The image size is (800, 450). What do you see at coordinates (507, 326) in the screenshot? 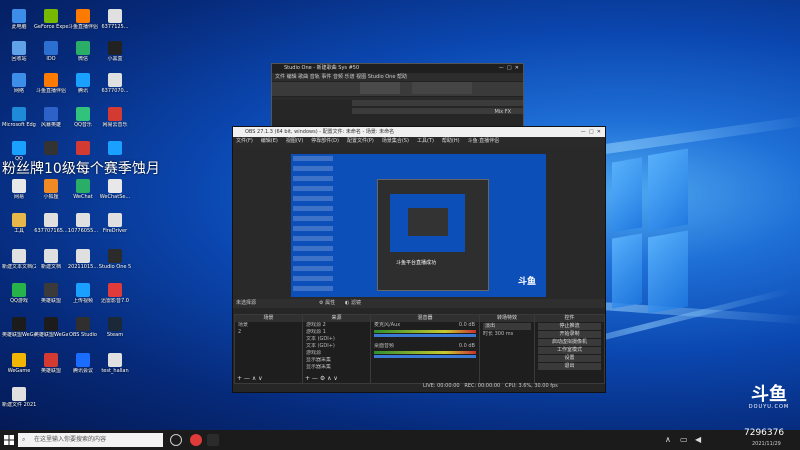
I see `transition-select: 淡出` at bounding box center [507, 326].